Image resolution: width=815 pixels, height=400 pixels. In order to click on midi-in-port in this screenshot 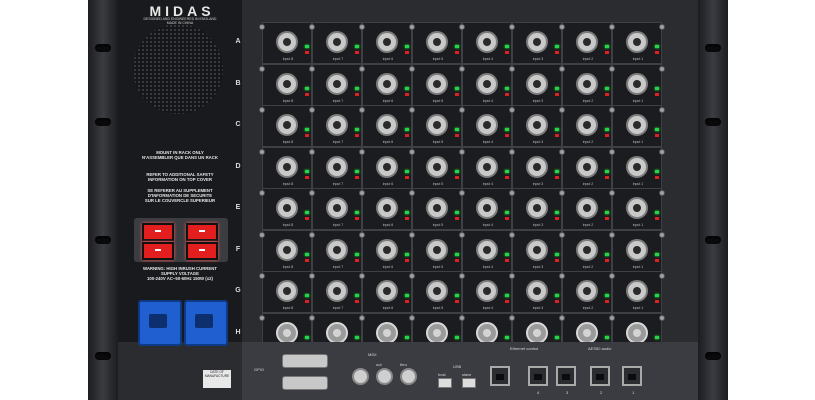, I will do `click(360, 376)`.